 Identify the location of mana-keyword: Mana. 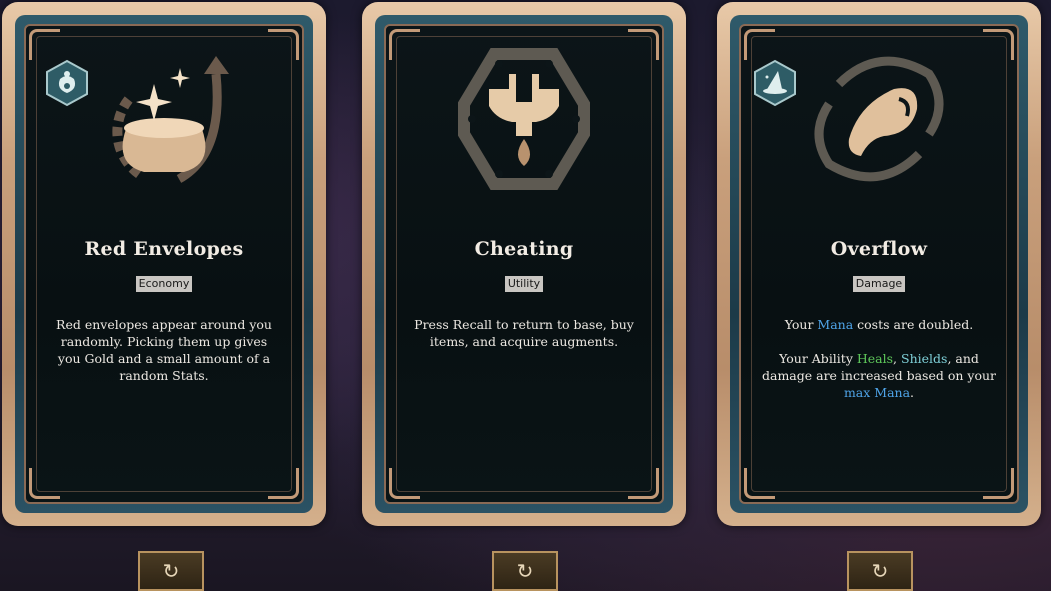
(835, 324).